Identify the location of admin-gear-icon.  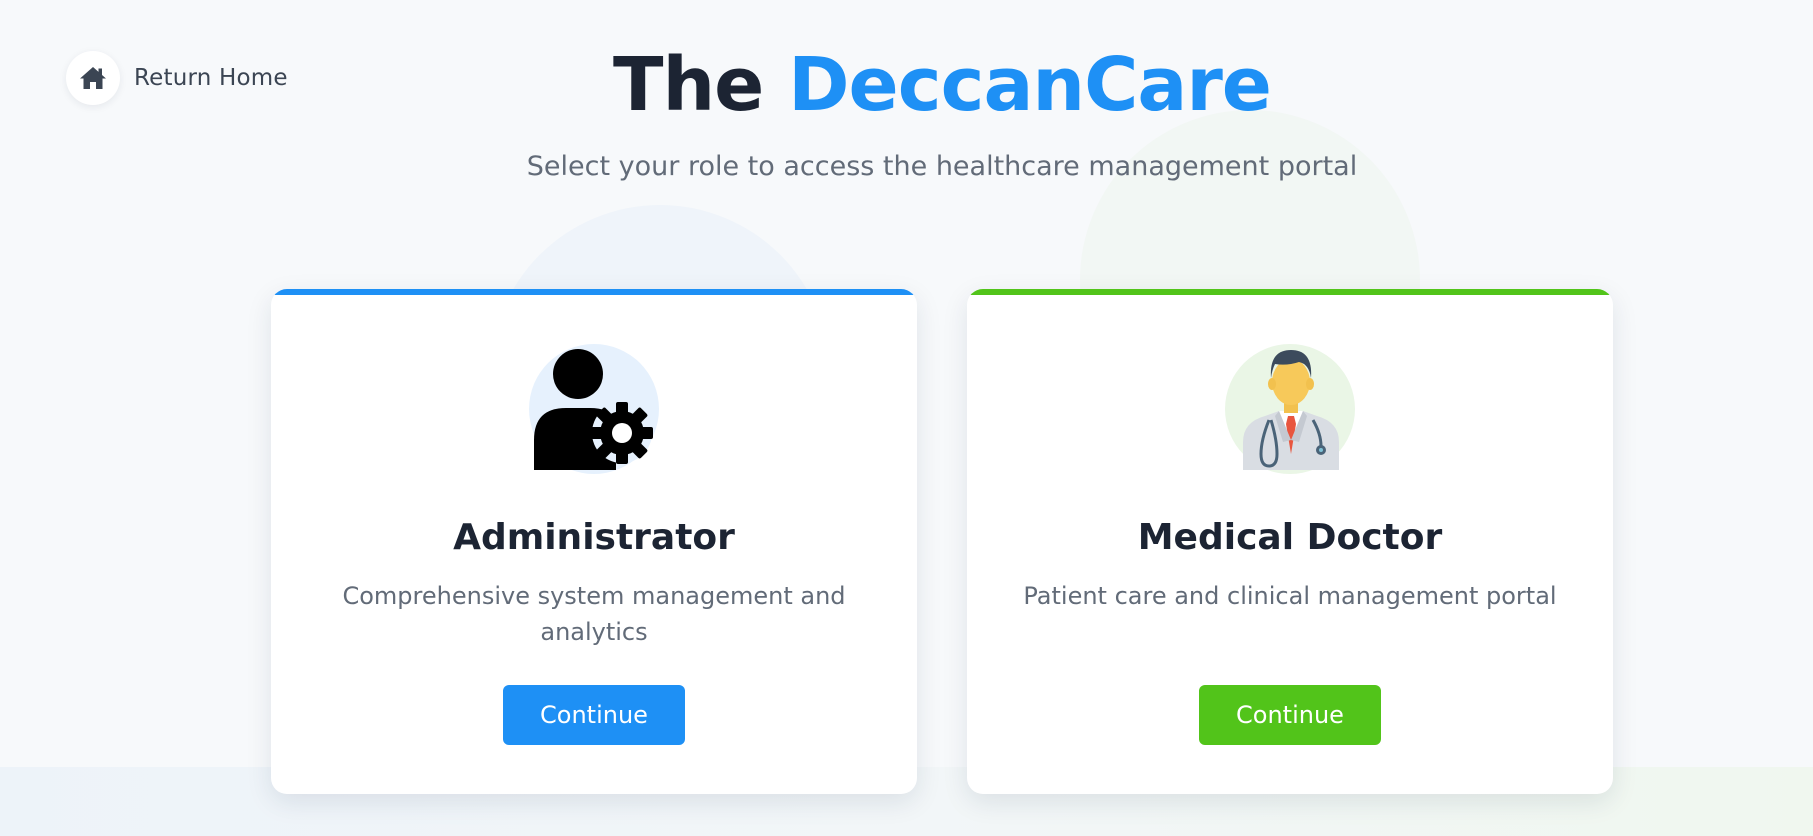
(595, 409).